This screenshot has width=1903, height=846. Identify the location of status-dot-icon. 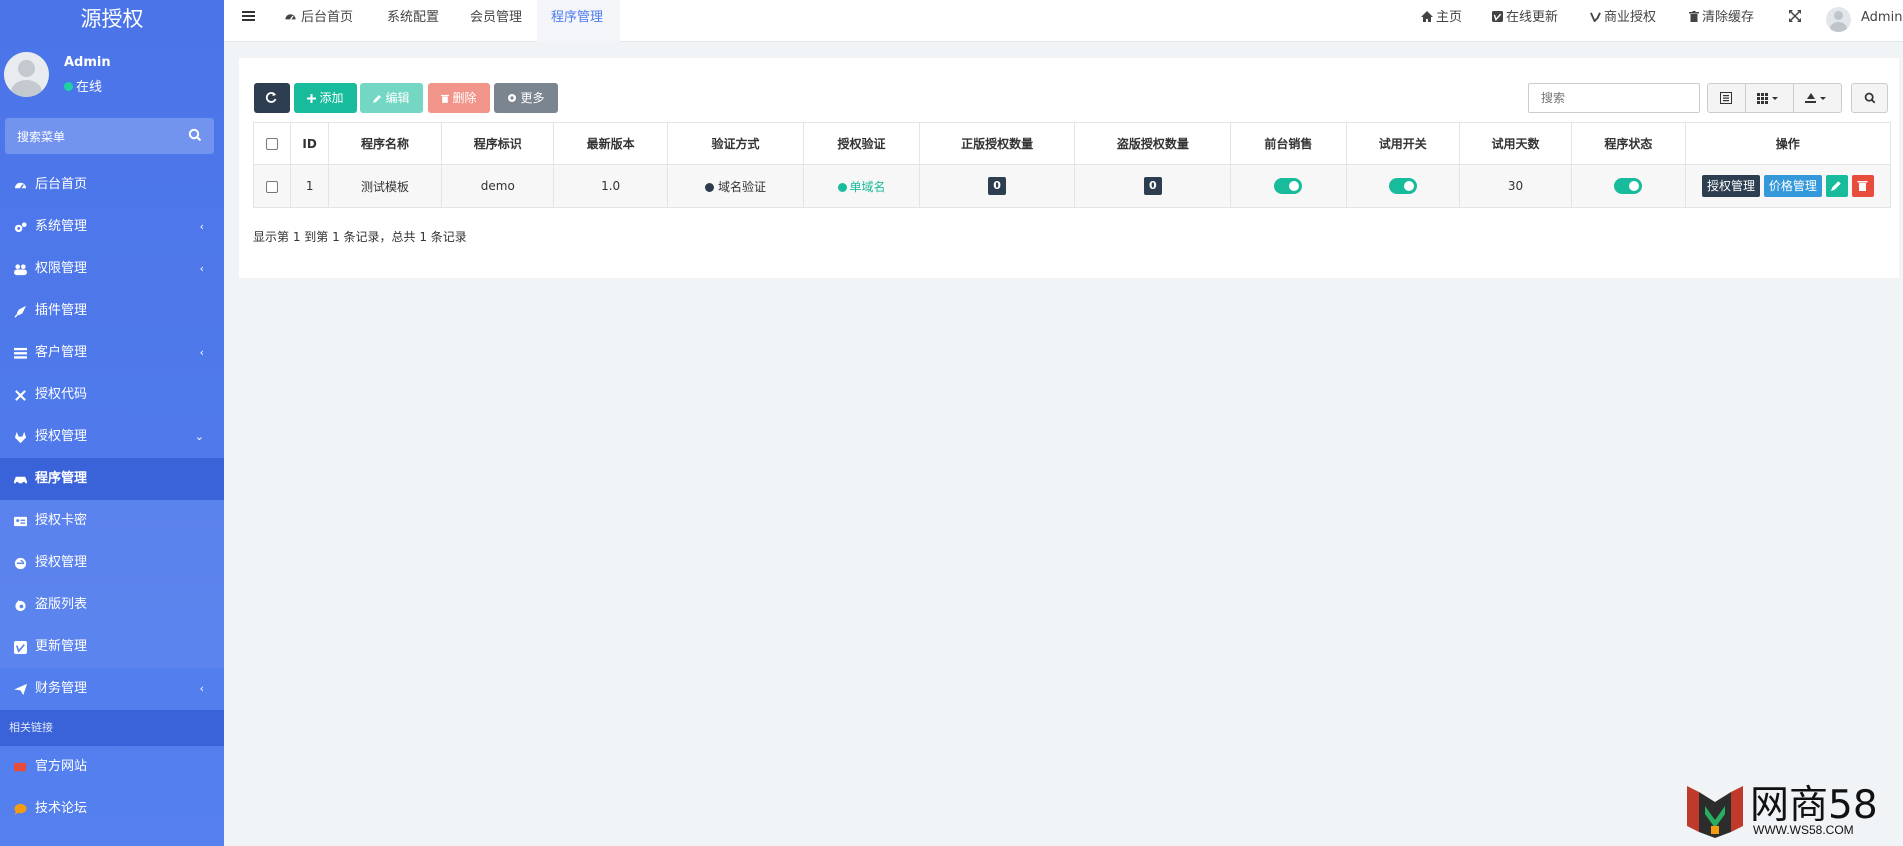
(710, 187).